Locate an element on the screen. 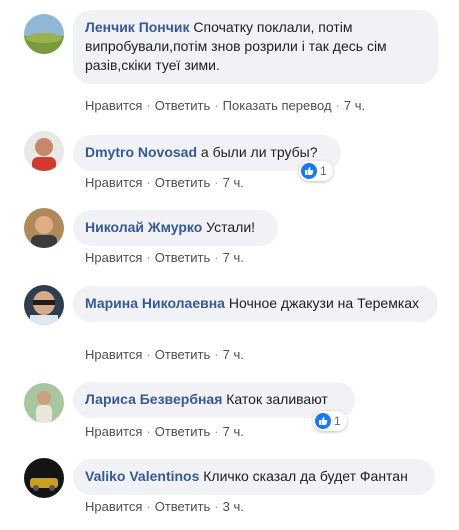  comment-time: 3 ч. is located at coordinates (233, 506).